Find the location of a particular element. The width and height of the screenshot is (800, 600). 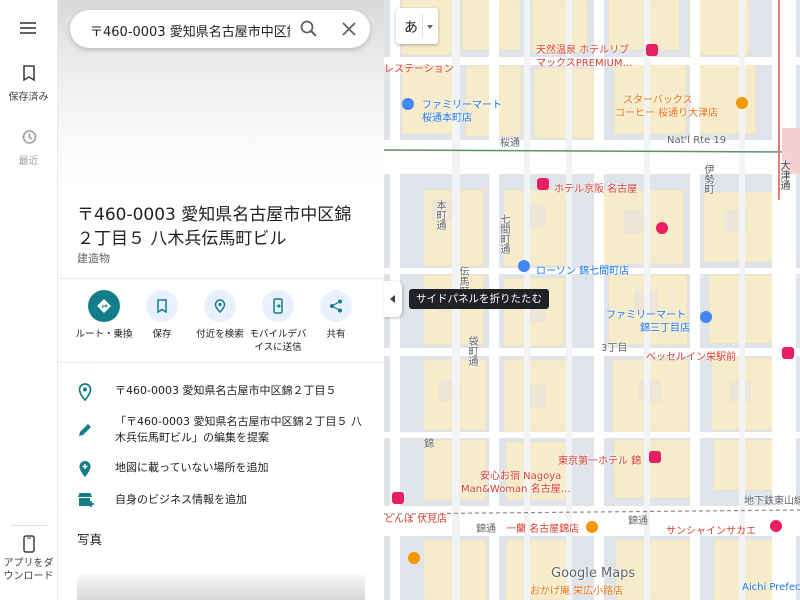

saved-nav-item: 保存済み is located at coordinates (28, 83).